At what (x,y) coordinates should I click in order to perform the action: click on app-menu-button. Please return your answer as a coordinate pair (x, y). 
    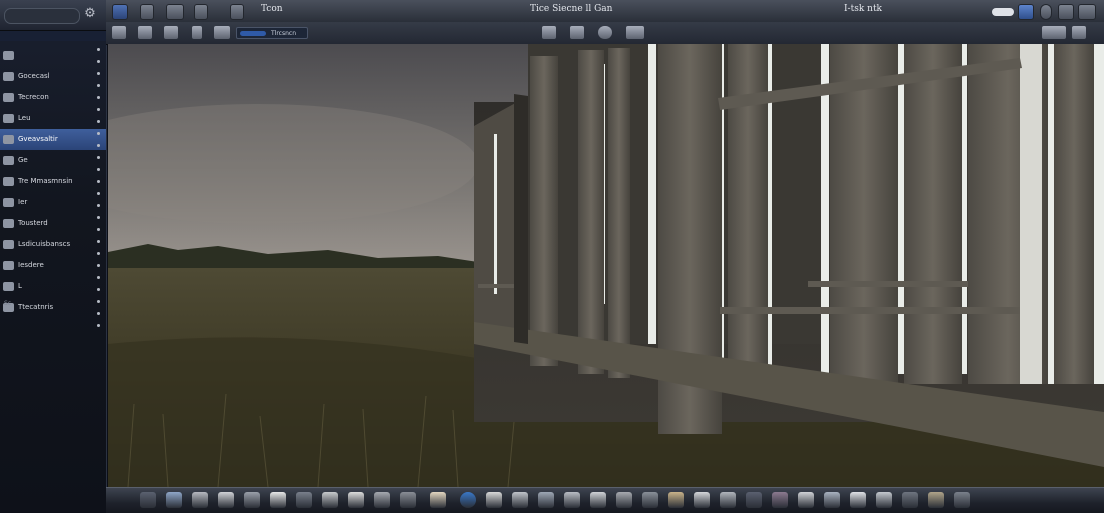
    Looking at the image, I should click on (120, 12).